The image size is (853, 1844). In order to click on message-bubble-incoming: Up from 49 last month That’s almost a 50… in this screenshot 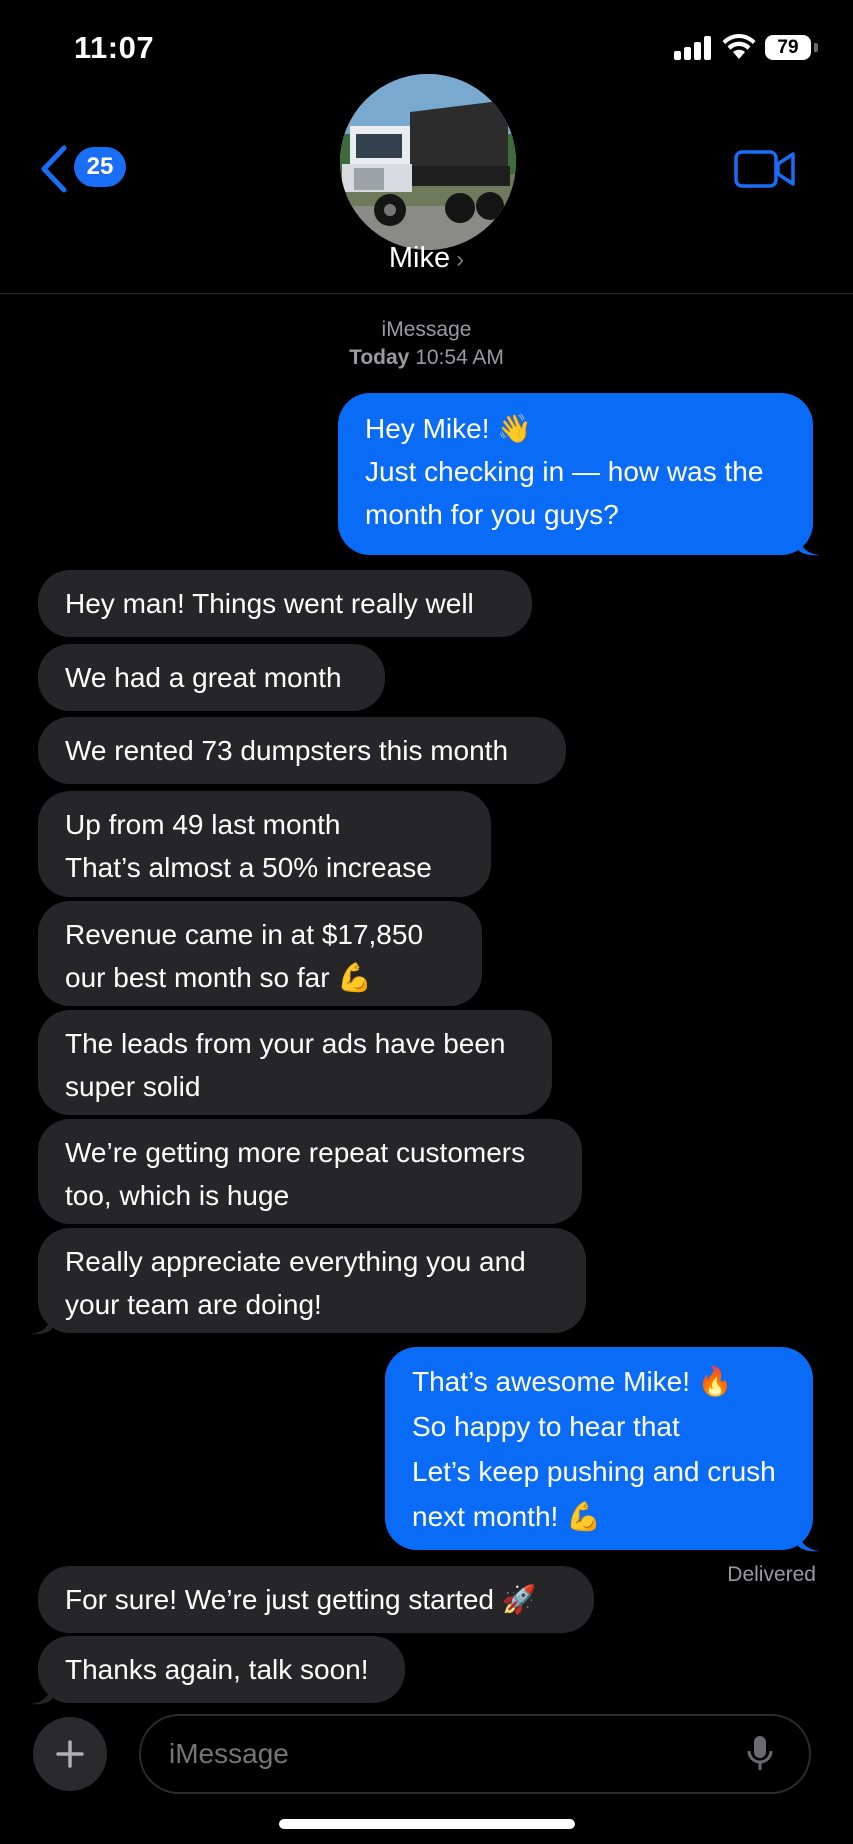, I will do `click(264, 844)`.